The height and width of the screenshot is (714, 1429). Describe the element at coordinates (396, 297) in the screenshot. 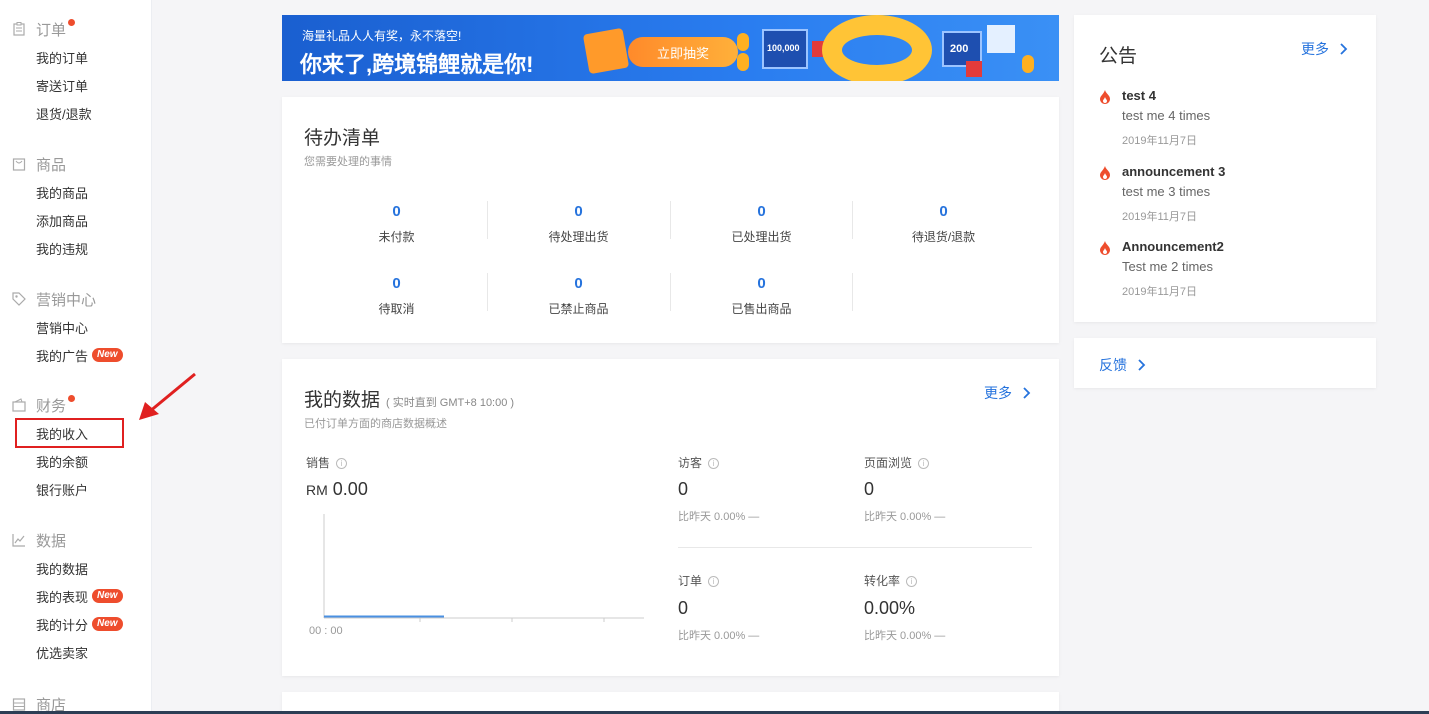

I see `todo-item-to-cancel: 0 待取消` at that location.